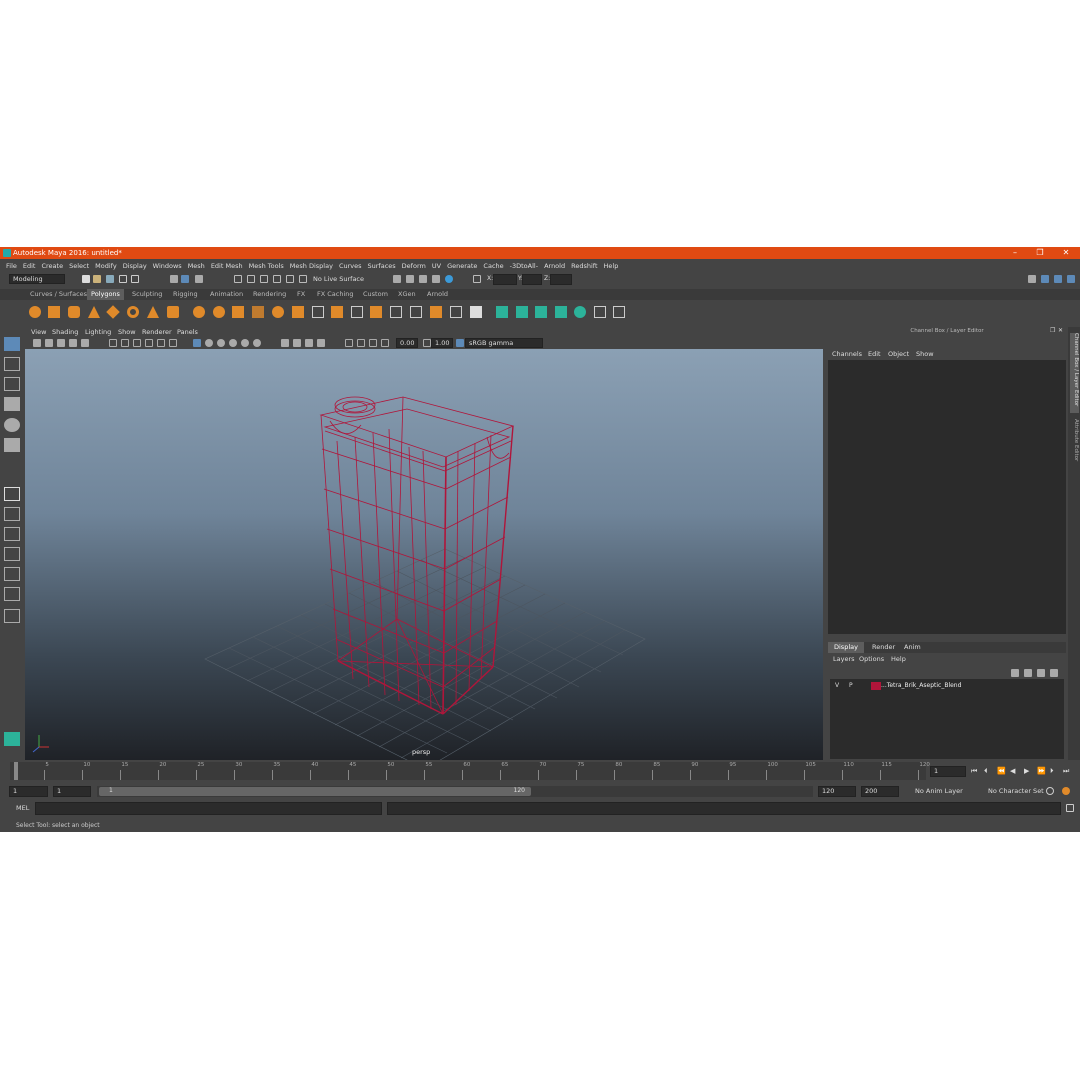  Describe the element at coordinates (373, 343) in the screenshot. I see `heads-up-display-icon` at that location.